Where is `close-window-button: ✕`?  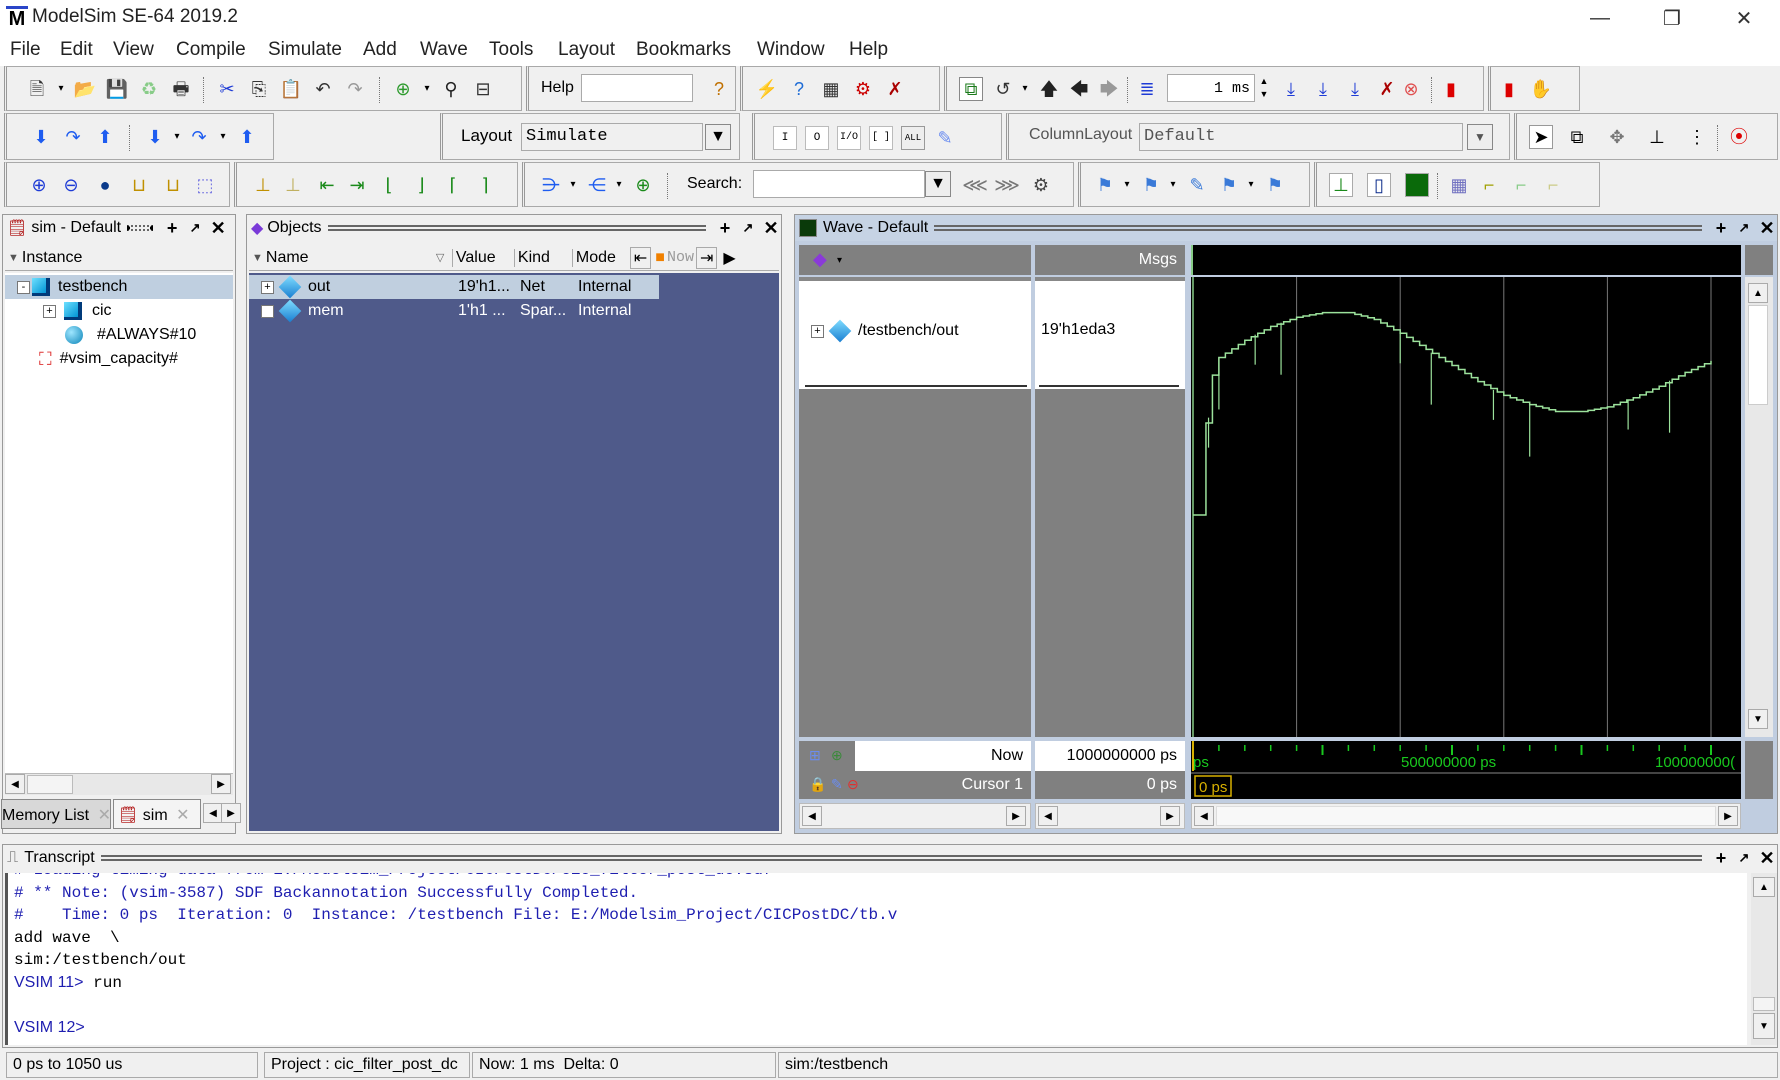 close-window-button: ✕ is located at coordinates (1744, 18).